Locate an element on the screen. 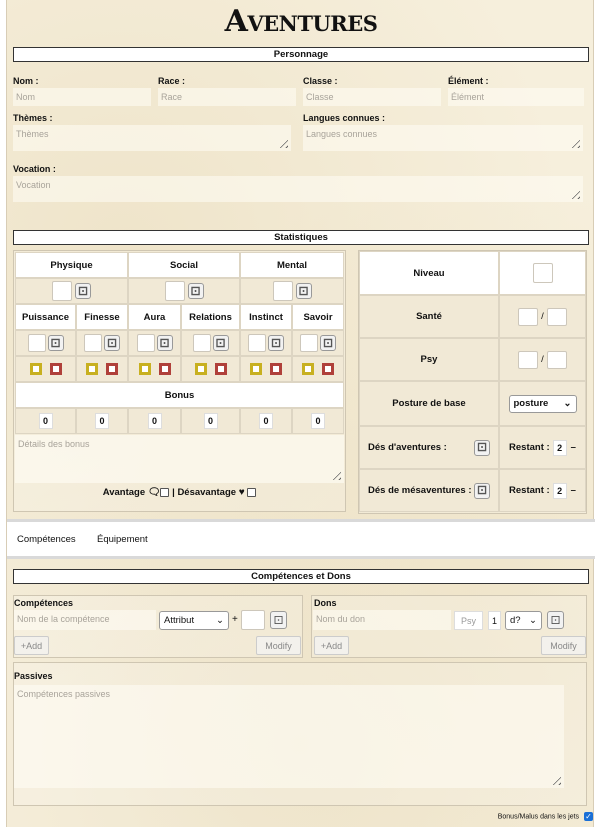  tab-bar: Compétences Équipement is located at coordinates (301, 539).